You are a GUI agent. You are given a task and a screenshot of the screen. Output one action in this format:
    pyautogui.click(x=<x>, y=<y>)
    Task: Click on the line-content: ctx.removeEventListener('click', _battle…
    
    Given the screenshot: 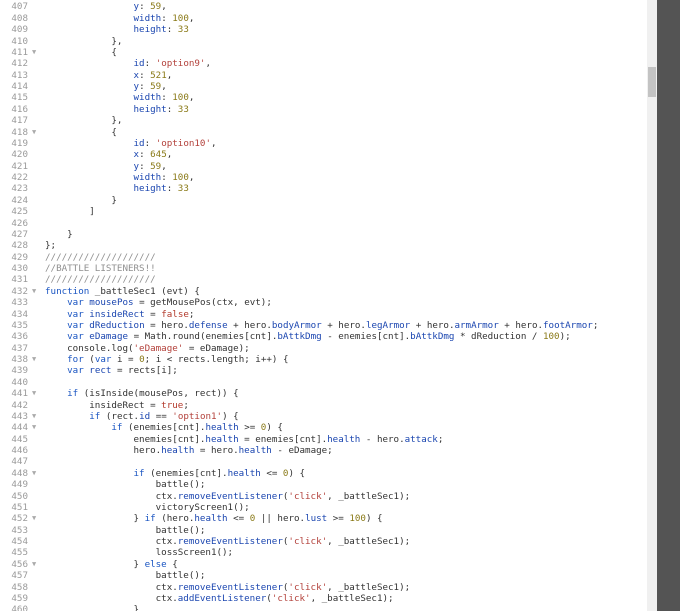 What is the action you would take?
    pyautogui.click(x=228, y=496)
    